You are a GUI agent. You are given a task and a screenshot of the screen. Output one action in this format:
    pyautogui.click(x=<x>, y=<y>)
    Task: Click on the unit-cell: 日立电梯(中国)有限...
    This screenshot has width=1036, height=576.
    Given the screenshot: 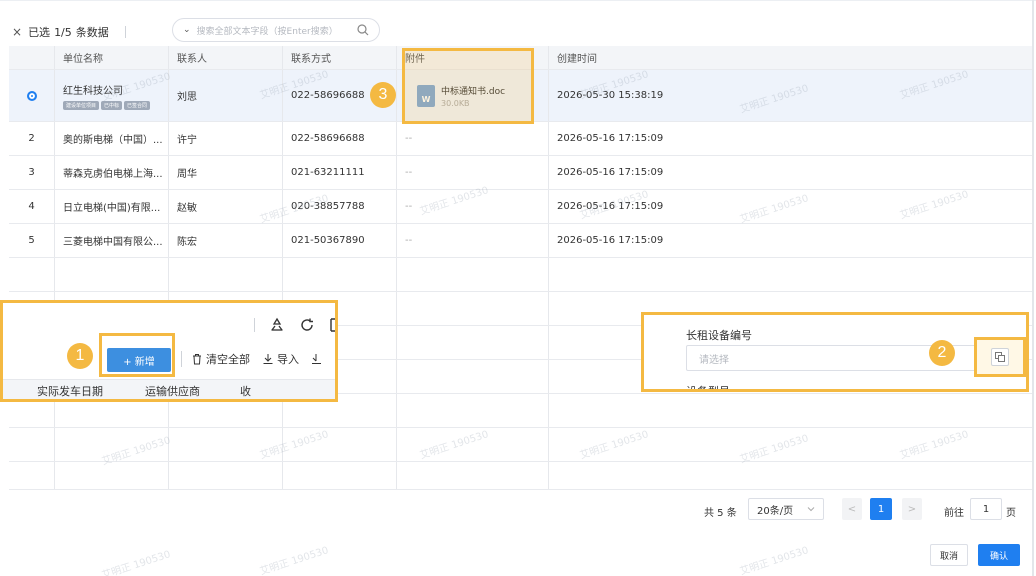 What is the action you would take?
    pyautogui.click(x=112, y=206)
    